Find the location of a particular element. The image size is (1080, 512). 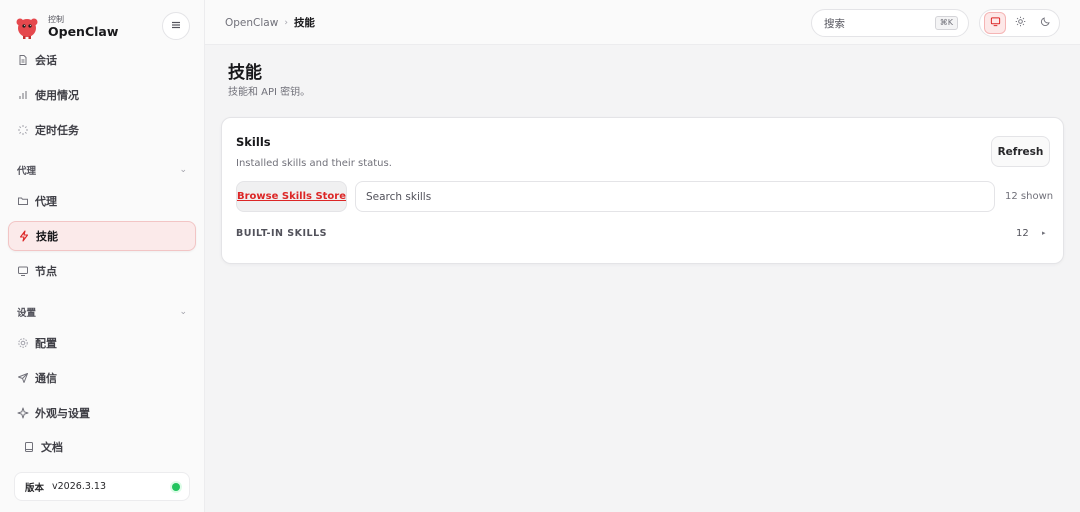

sidebar-toggle-button is located at coordinates (176, 26).